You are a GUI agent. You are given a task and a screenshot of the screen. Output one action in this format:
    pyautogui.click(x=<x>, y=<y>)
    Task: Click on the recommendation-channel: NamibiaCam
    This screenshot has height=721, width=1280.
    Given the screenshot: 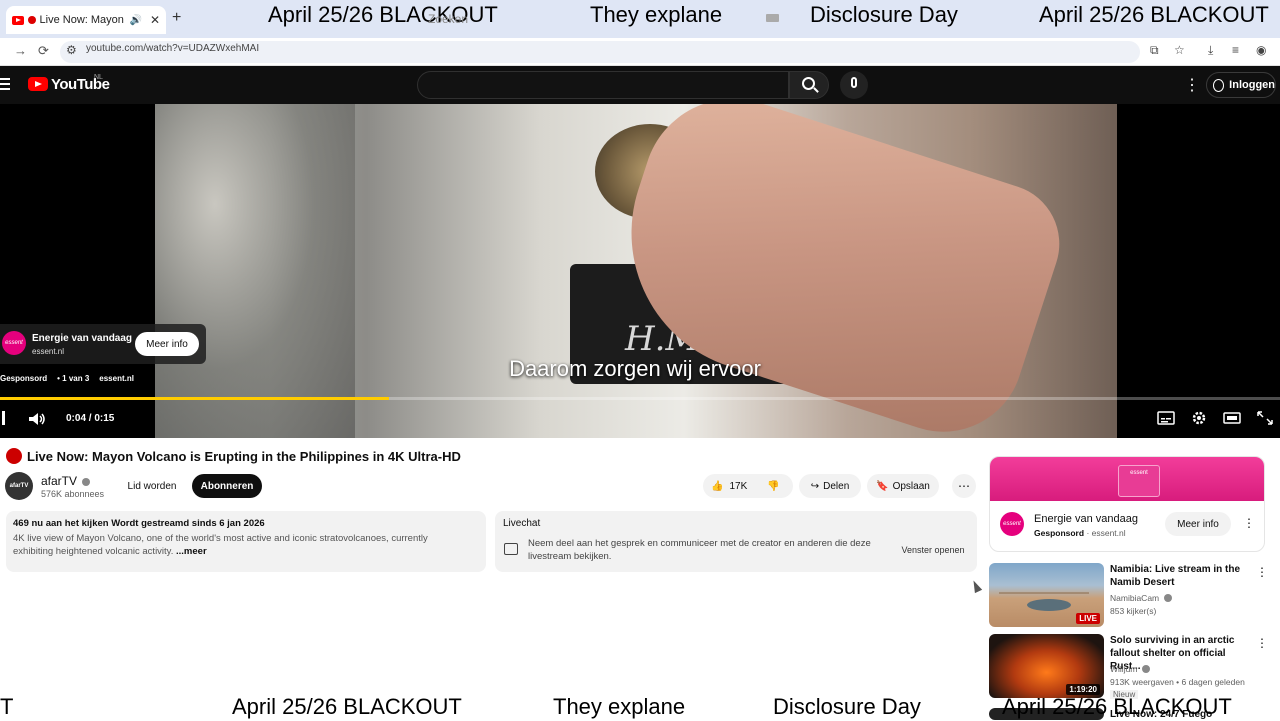 What is the action you would take?
    pyautogui.click(x=1141, y=598)
    